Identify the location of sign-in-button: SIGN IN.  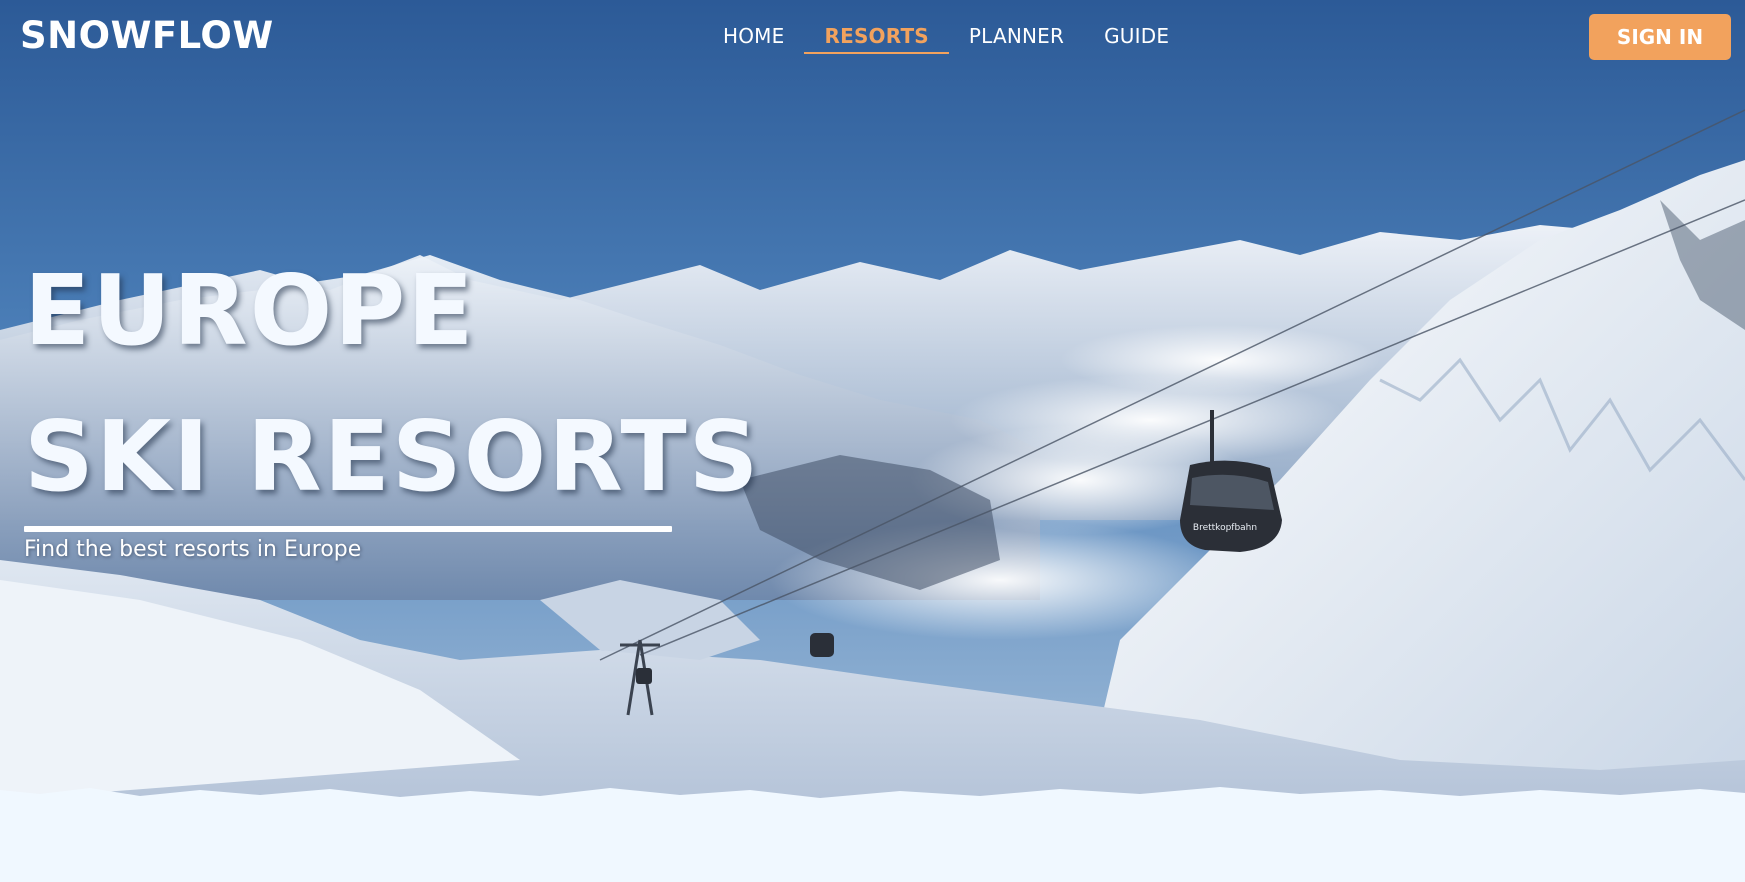
(1660, 37).